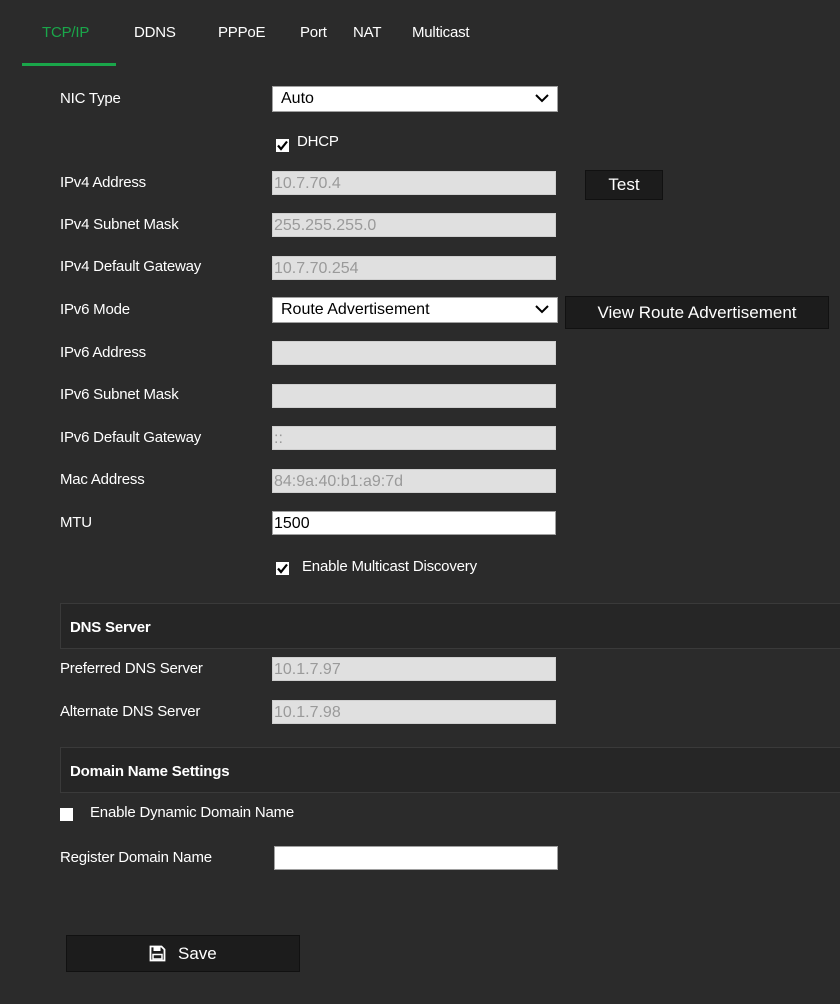 The width and height of the screenshot is (840, 1004). Describe the element at coordinates (367, 32) in the screenshot. I see `tab-nat: NAT` at that location.